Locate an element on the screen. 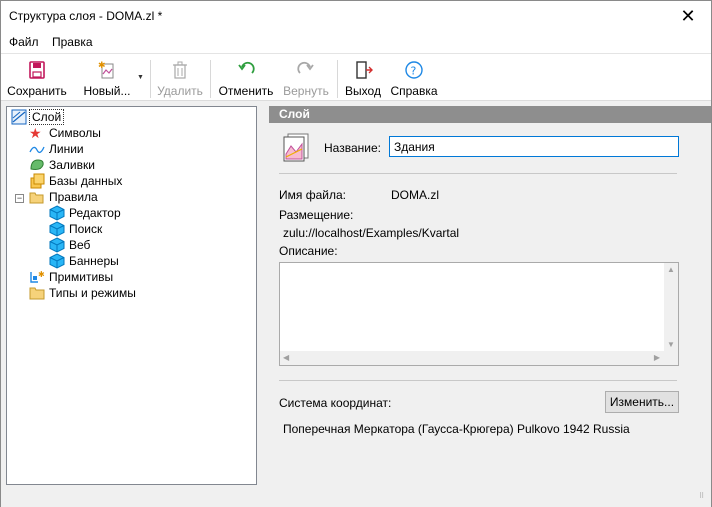  name-label: Название: is located at coordinates (352, 148).